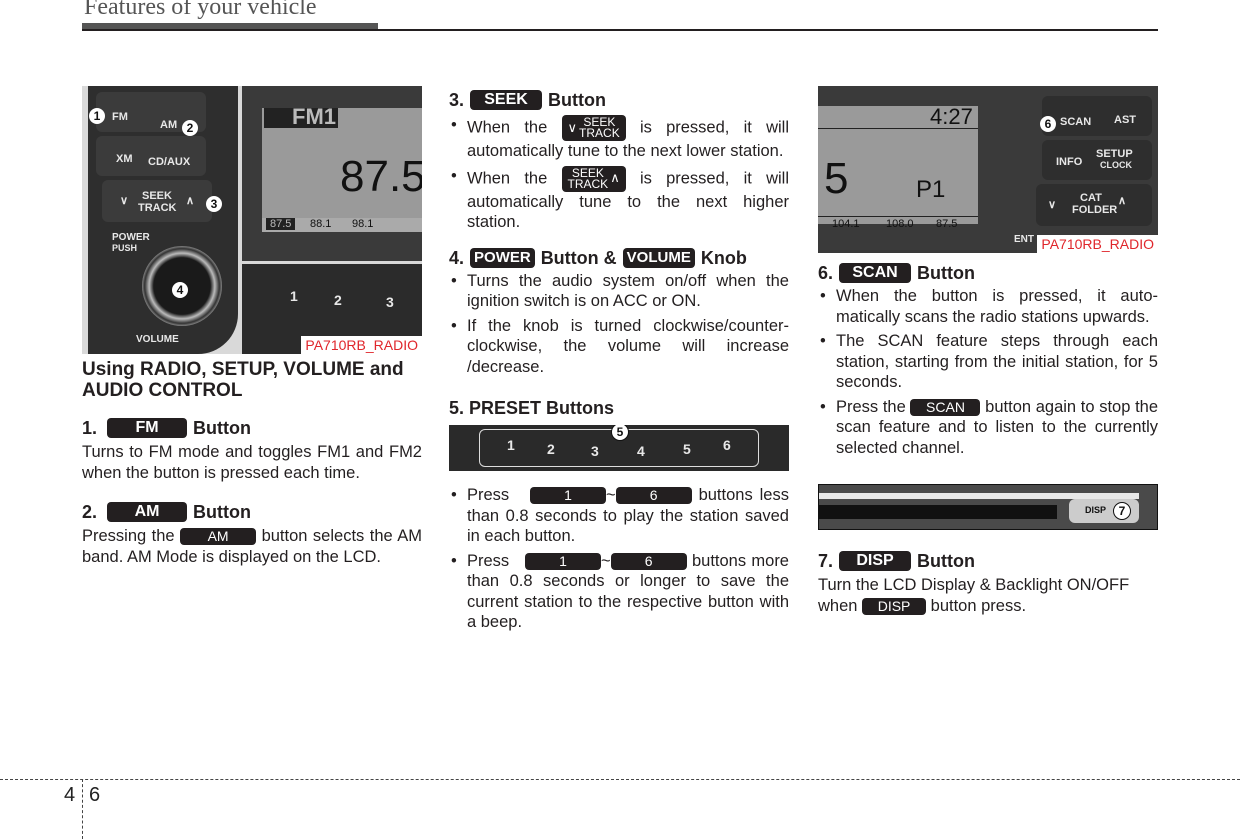 This screenshot has height=839, width=1240. I want to click on cd-slot, so click(938, 512).